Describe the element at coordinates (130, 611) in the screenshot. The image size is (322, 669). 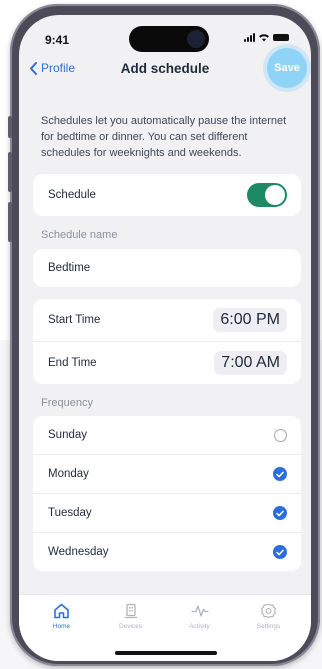
I see `devices-icon` at that location.